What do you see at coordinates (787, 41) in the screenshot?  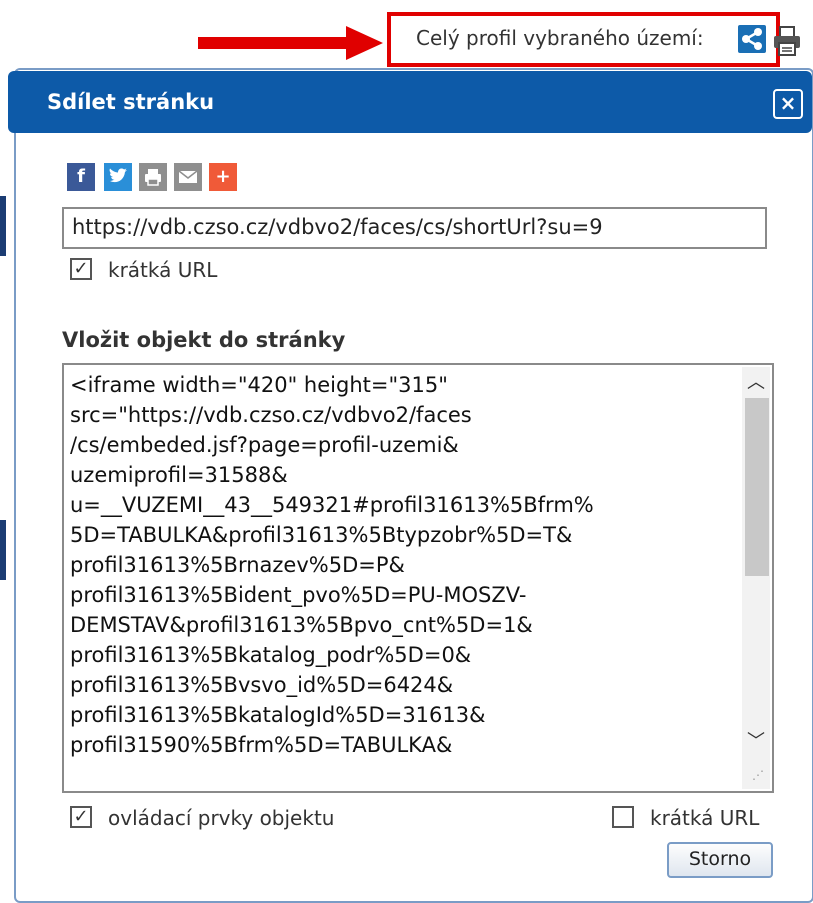 I see `print-icon` at bounding box center [787, 41].